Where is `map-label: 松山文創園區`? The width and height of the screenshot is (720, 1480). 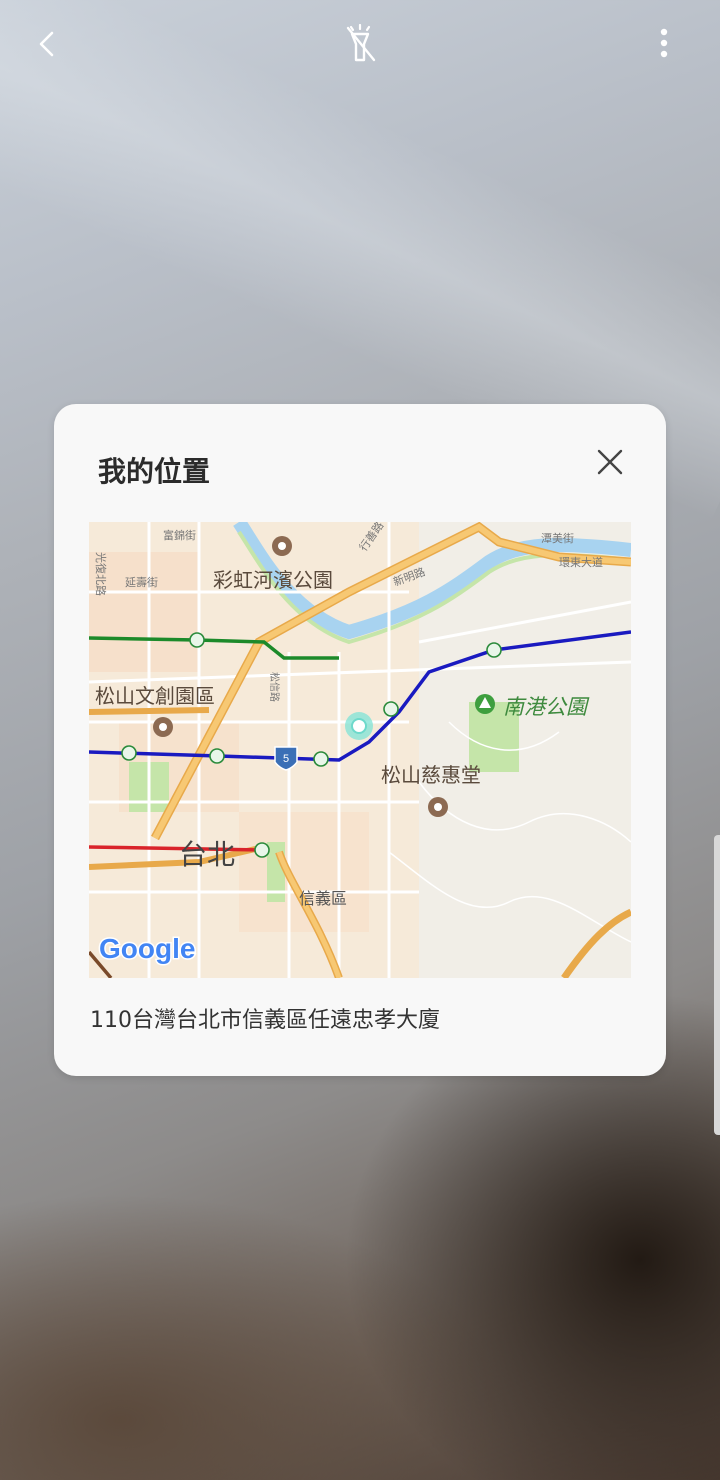
map-label: 松山文創園區 is located at coordinates (155, 696).